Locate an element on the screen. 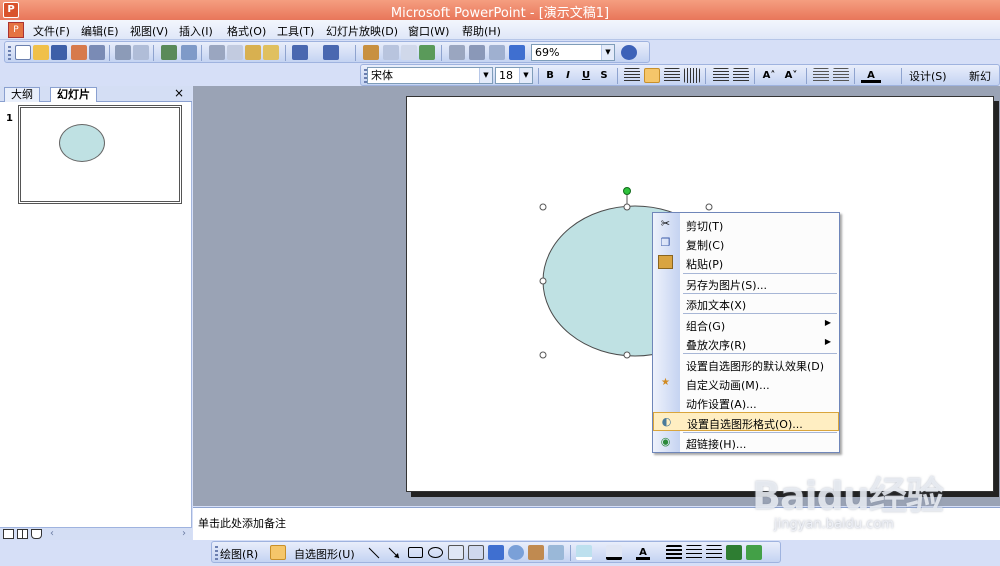  resize-handle-top-left is located at coordinates (543, 207).